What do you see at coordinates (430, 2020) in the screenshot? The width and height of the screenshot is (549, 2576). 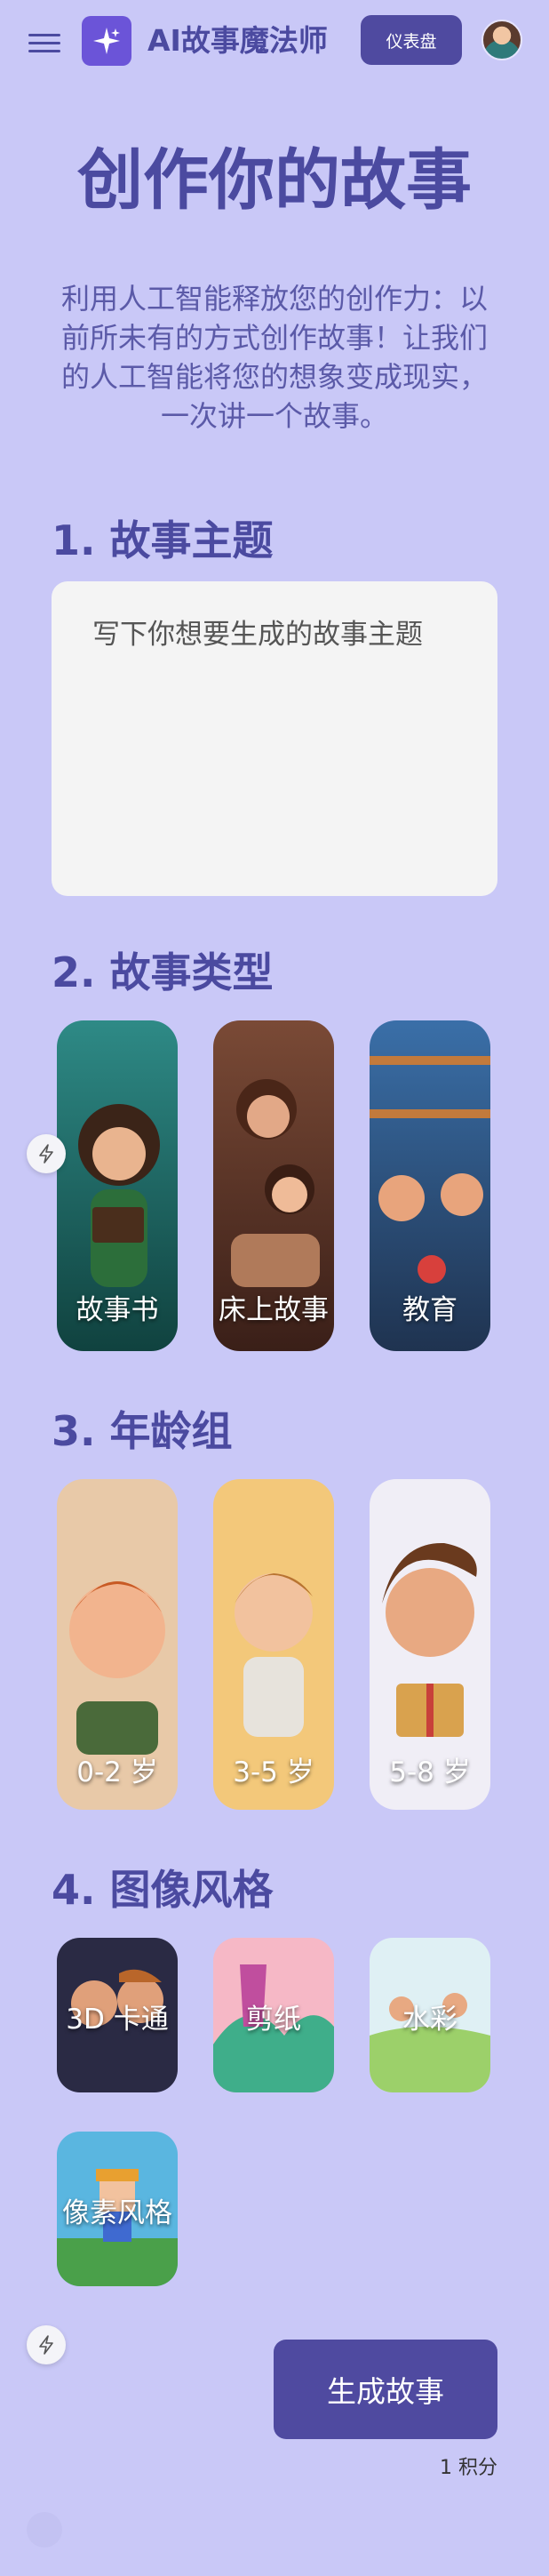 I see `style-label: 水彩` at bounding box center [430, 2020].